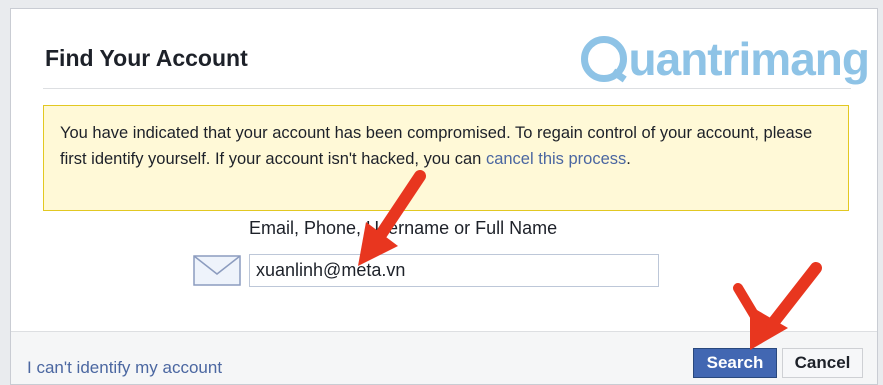  What do you see at coordinates (603, 59) in the screenshot?
I see `watermark-q-icon` at bounding box center [603, 59].